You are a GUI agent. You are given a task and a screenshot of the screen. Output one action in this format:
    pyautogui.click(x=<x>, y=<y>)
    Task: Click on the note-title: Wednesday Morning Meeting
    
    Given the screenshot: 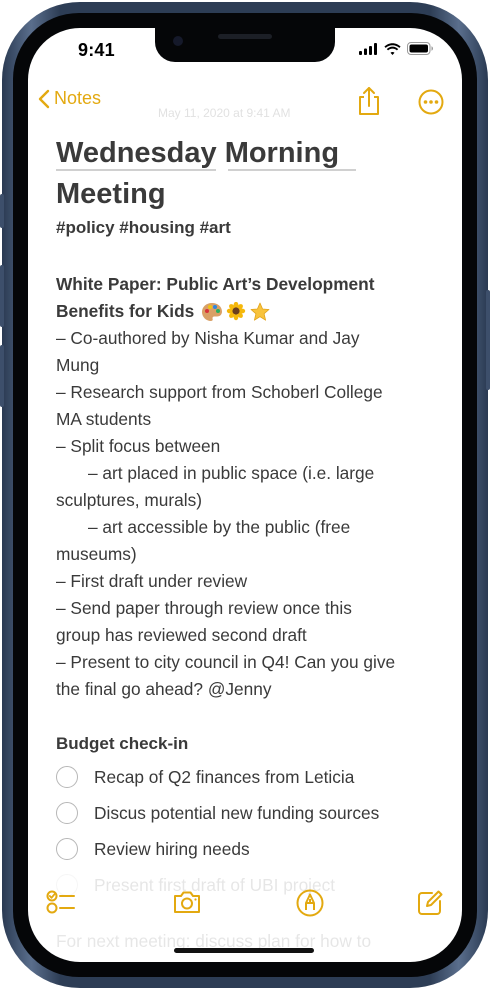 What is the action you would take?
    pyautogui.click(x=236, y=174)
    